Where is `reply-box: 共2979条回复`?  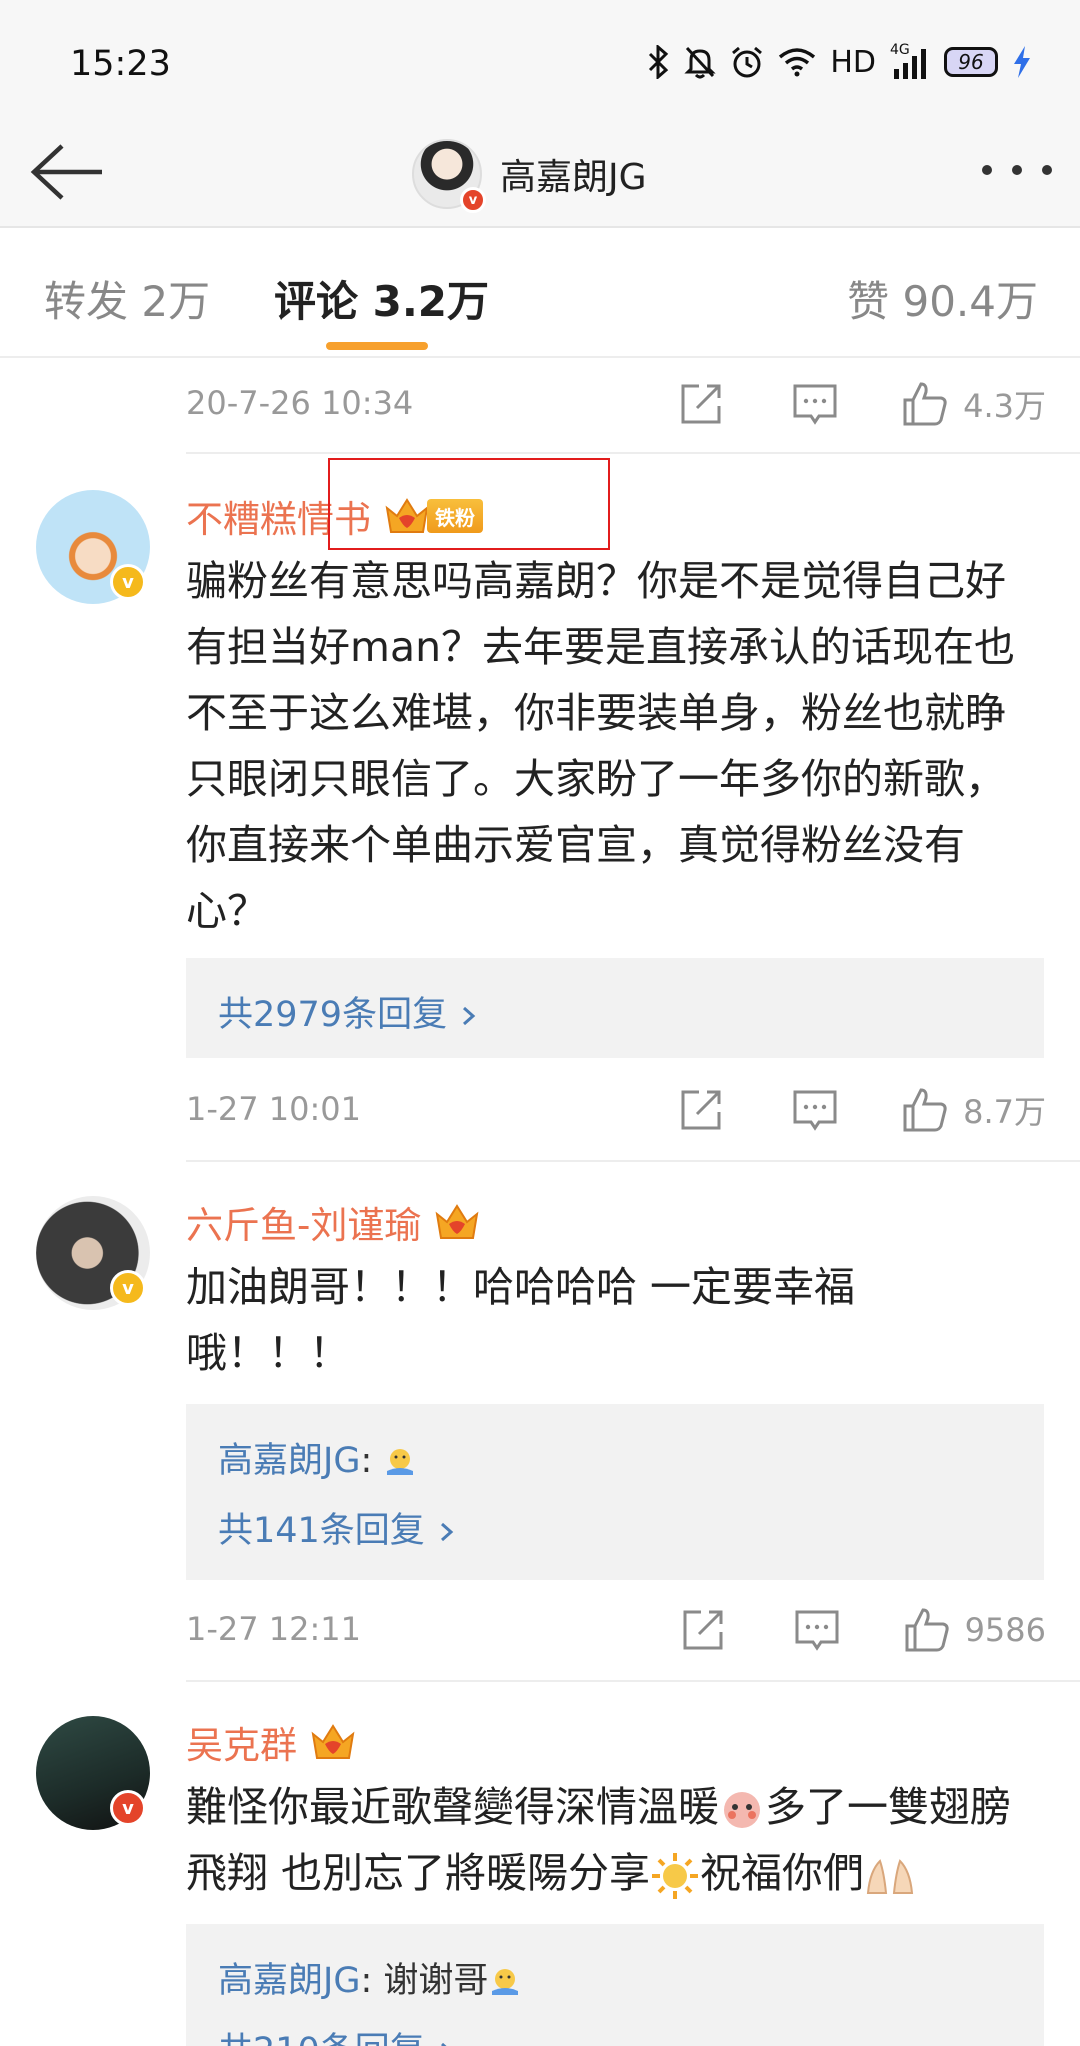 reply-box: 共2979条回复 is located at coordinates (615, 1008).